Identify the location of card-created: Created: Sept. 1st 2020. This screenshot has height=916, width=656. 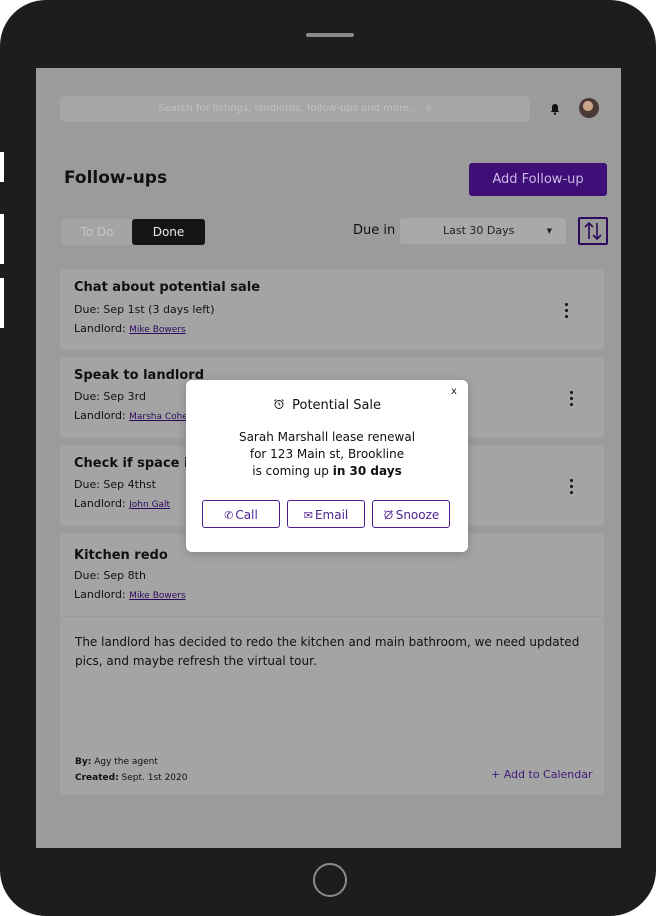
(131, 778).